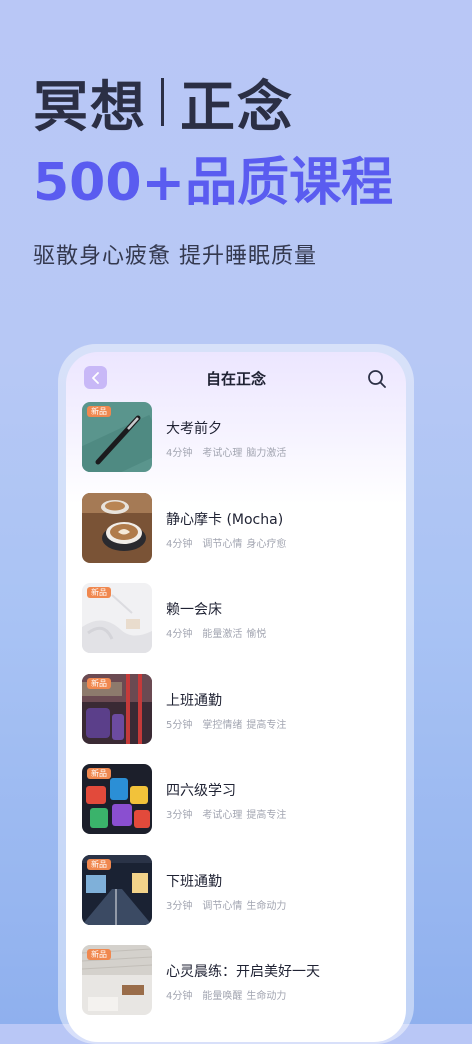 Image resolution: width=472 pixels, height=1044 pixels. Describe the element at coordinates (222, 634) in the screenshot. I see `course-tag: 能量激活` at that location.